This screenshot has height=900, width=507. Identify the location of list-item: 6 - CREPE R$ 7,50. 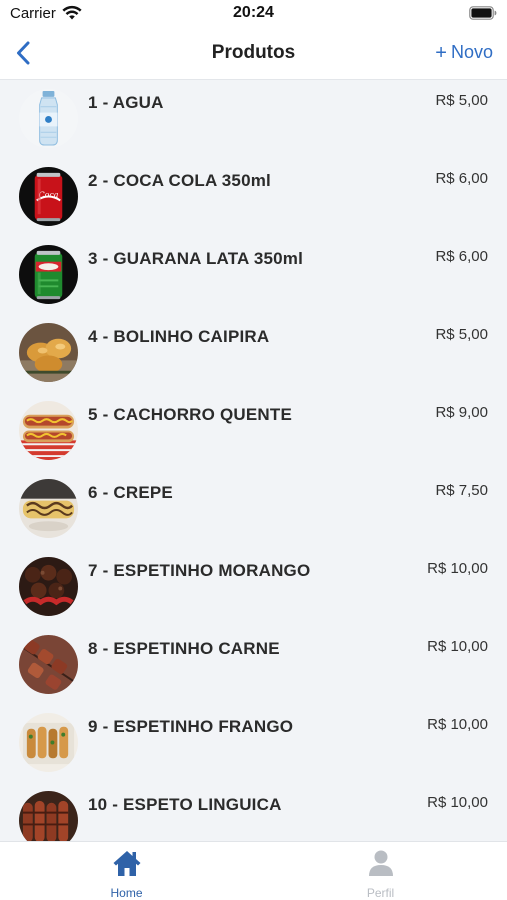
(253, 509).